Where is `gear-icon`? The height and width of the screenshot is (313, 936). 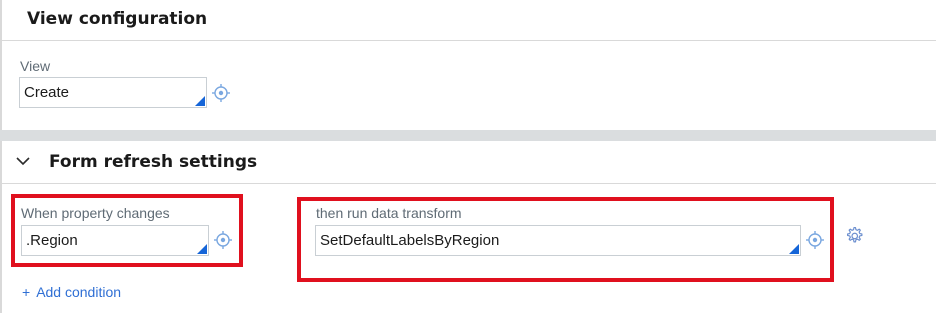
gear-icon is located at coordinates (854, 236).